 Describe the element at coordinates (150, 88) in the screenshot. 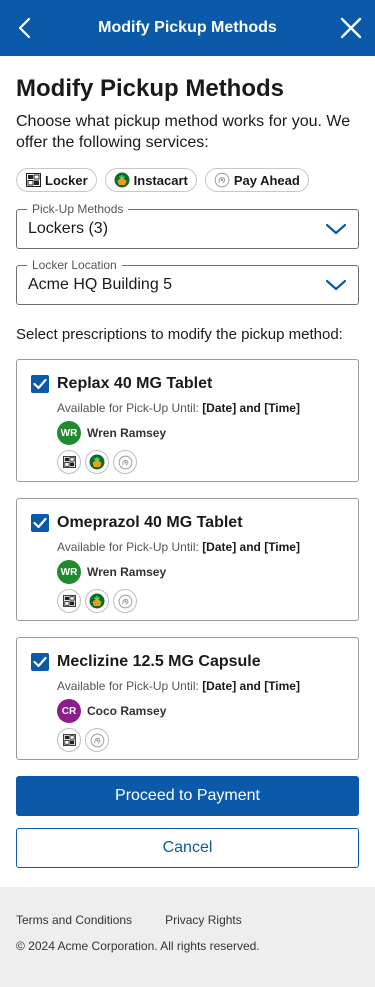

I see `page-title: Modify Pickup Methods` at that location.